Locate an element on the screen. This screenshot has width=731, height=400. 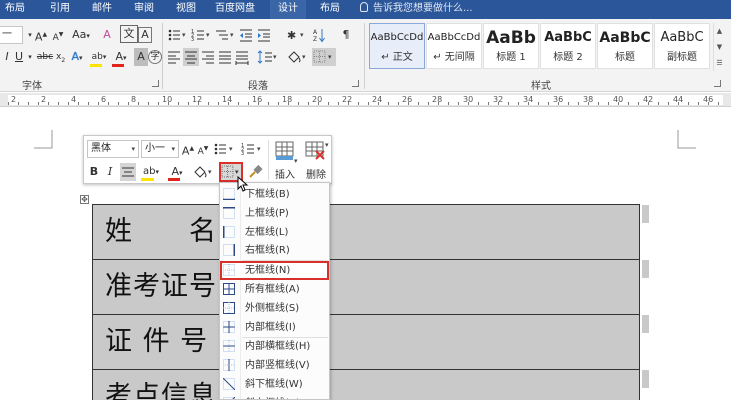
bullets-button: ▾ is located at coordinates (177, 35).